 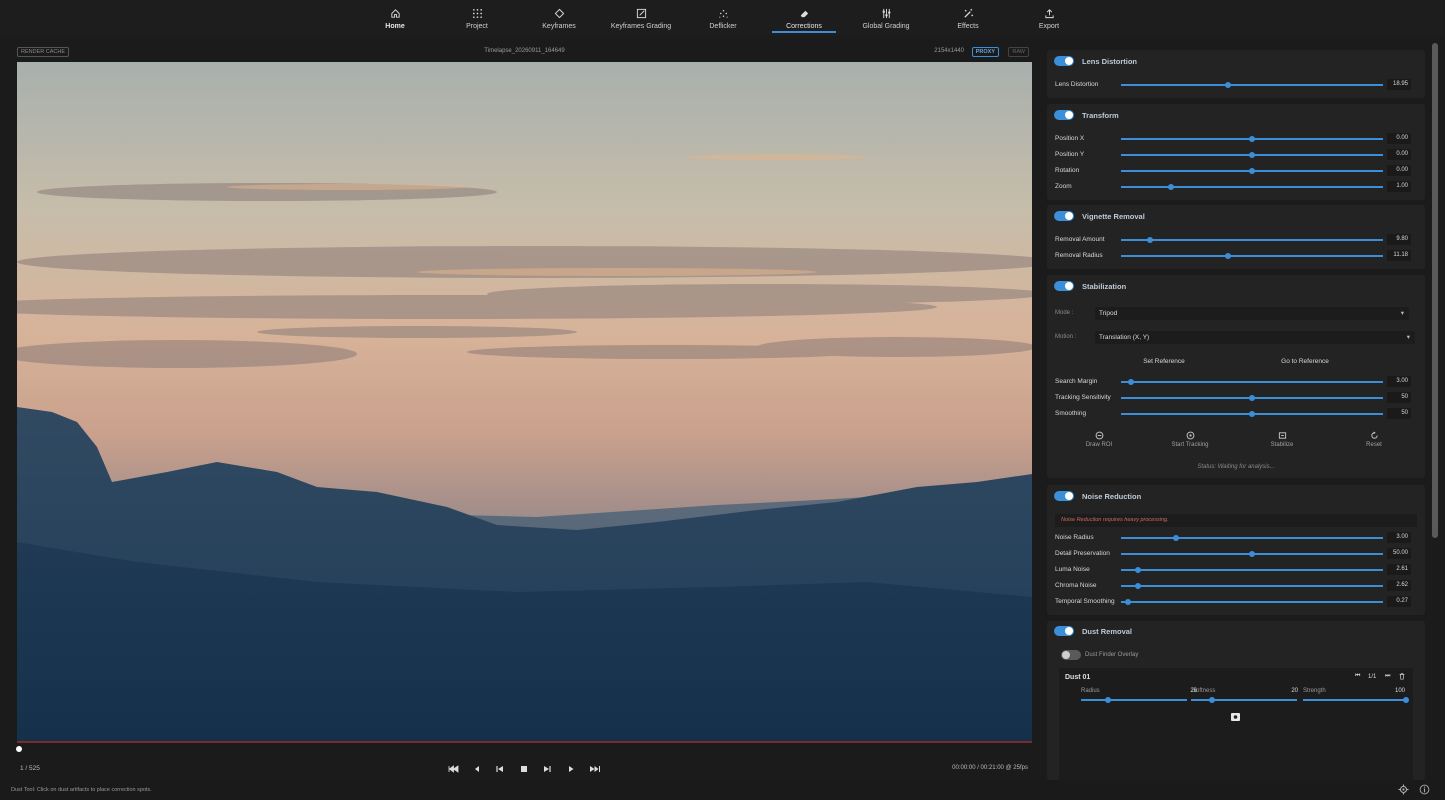 What do you see at coordinates (1064, 286) in the screenshot?
I see `stabilization-toggle` at bounding box center [1064, 286].